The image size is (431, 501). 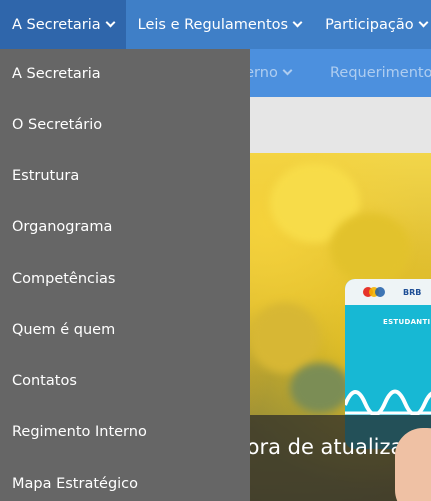 What do you see at coordinates (407, 322) in the screenshot?
I see `card-type: ESTUDANTIL` at bounding box center [407, 322].